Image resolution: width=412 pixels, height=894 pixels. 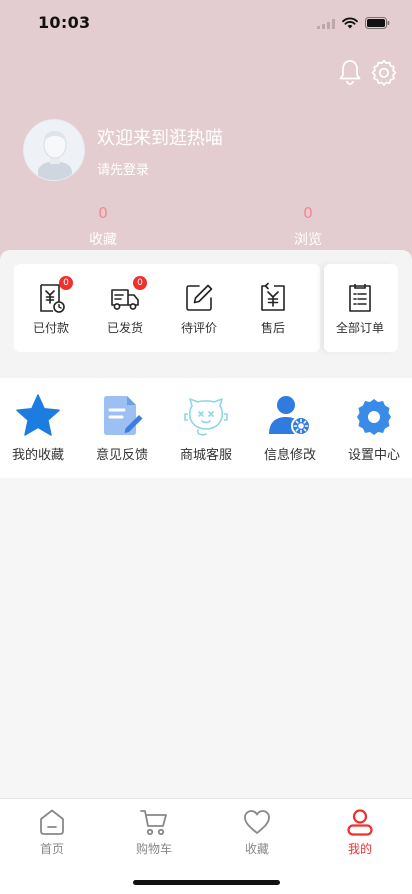 What do you see at coordinates (289, 455) in the screenshot?
I see `service-edit-info-label: 信息修改` at bounding box center [289, 455].